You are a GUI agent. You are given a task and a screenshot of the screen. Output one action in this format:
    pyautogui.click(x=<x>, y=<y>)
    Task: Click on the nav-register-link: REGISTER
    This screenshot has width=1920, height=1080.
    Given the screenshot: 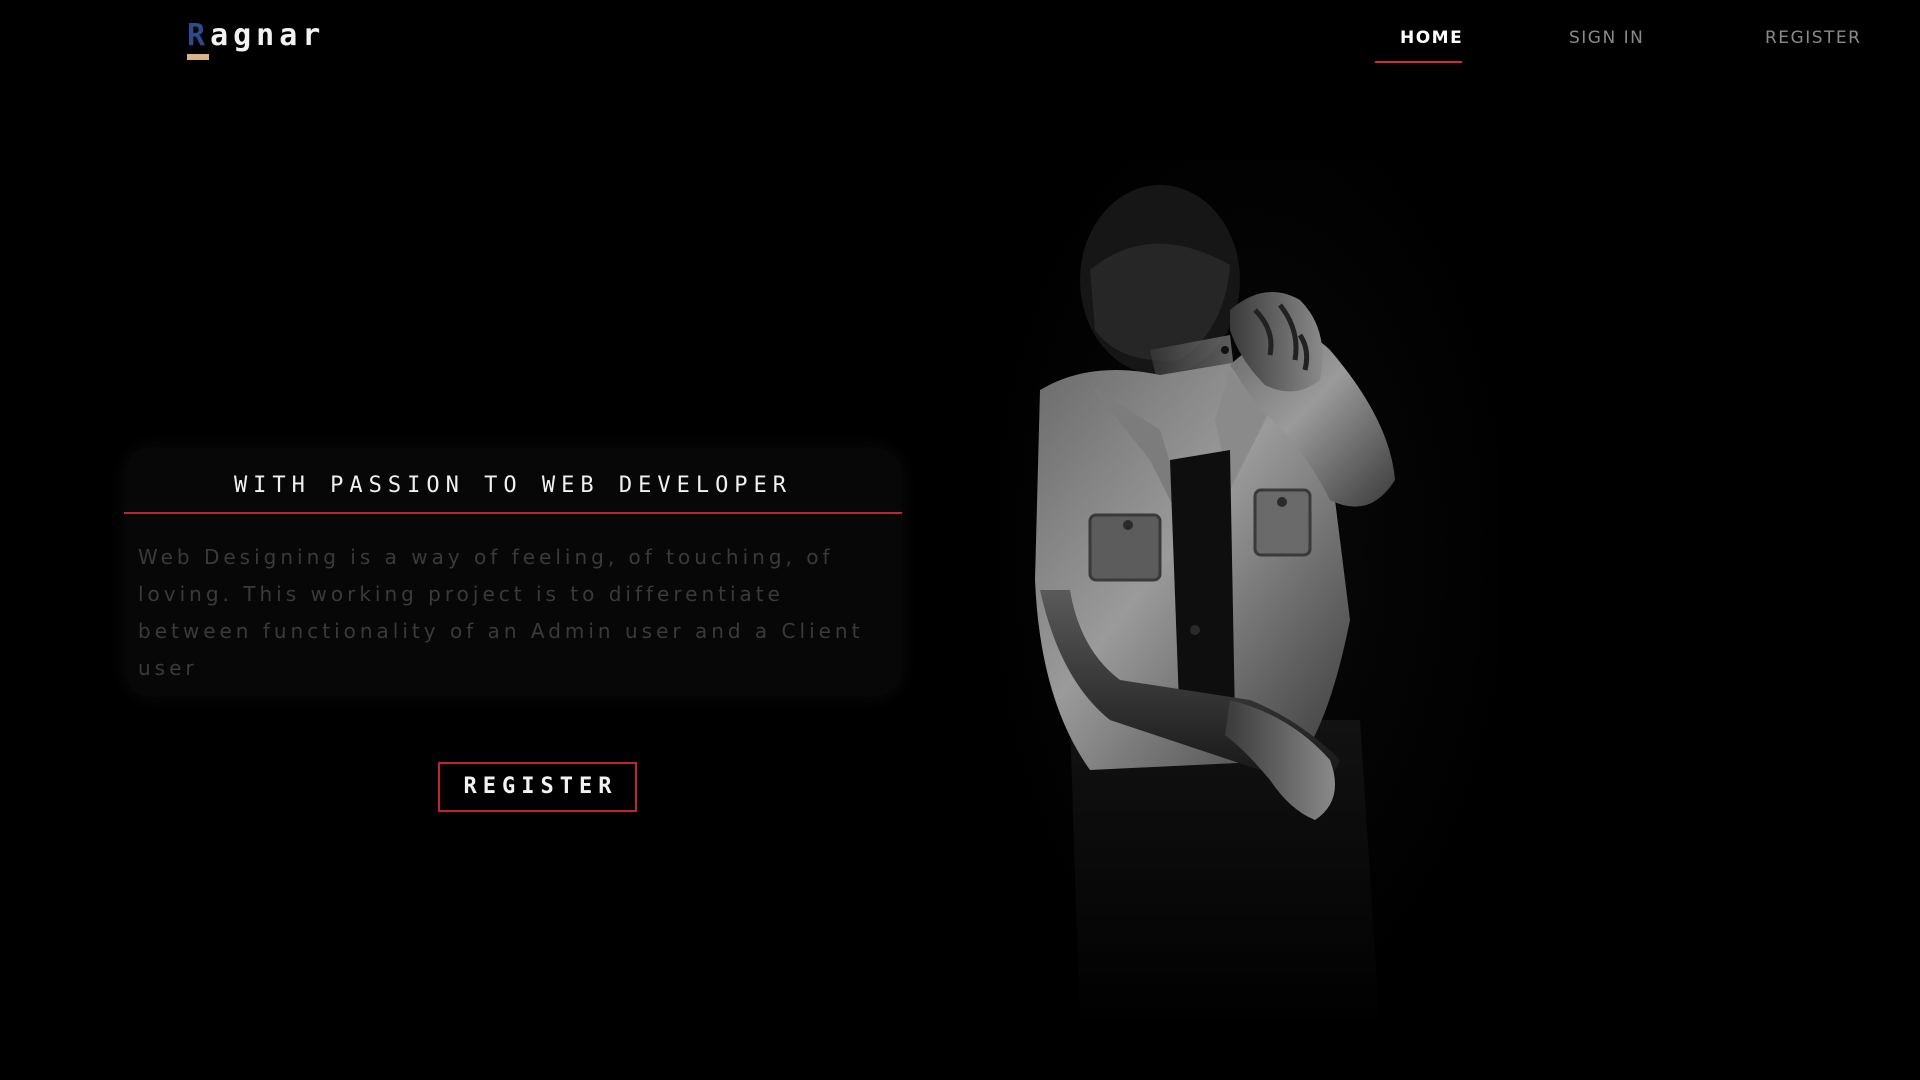 What is the action you would take?
    pyautogui.click(x=1813, y=38)
    